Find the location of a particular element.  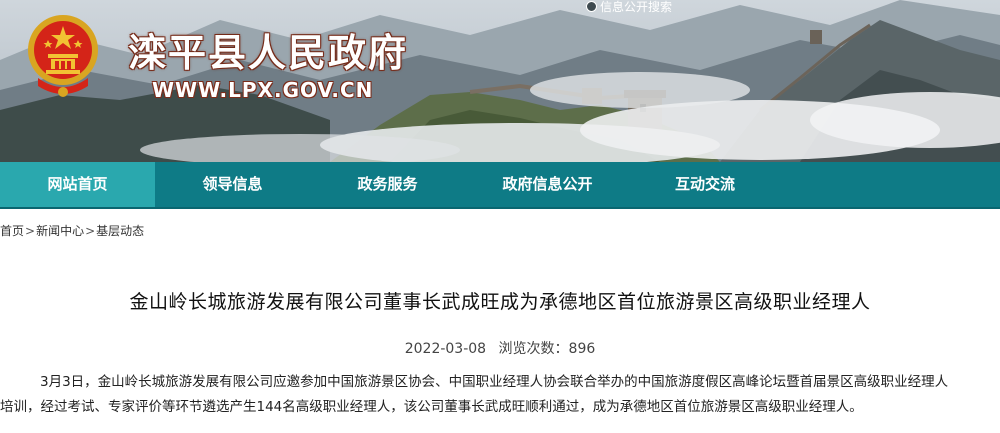

breadcrumb-home: 首页 is located at coordinates (12, 231).